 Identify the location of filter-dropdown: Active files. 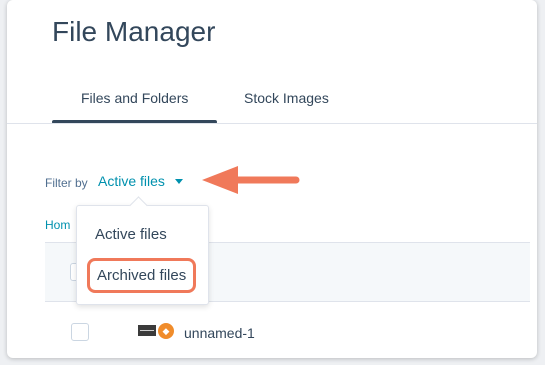
(140, 181).